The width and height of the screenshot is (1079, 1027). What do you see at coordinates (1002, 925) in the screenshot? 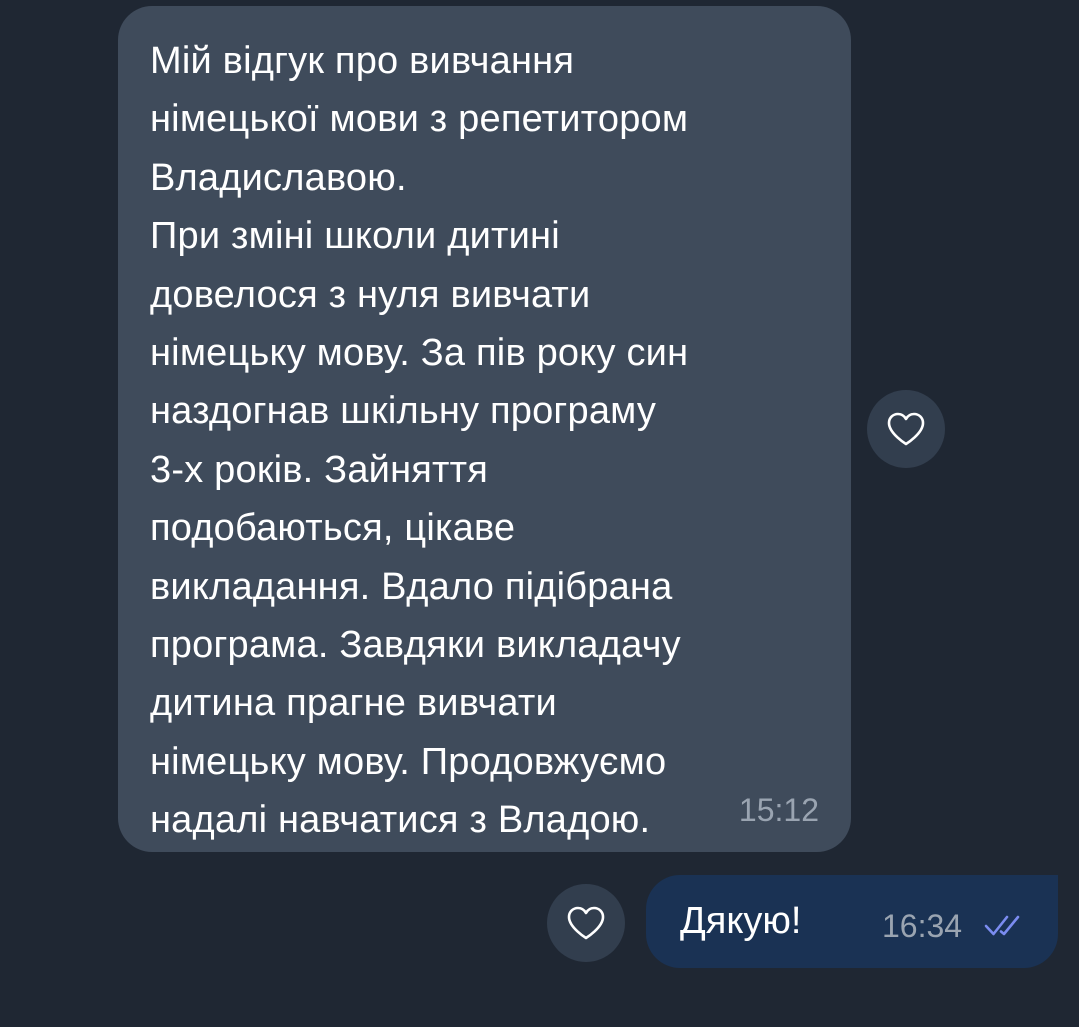
I see `double-check-icon` at bounding box center [1002, 925].